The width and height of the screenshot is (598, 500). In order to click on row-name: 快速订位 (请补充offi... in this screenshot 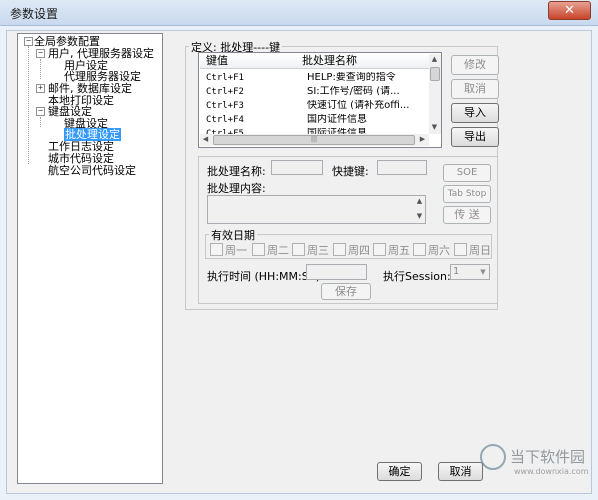, I will do `click(368, 106)`.